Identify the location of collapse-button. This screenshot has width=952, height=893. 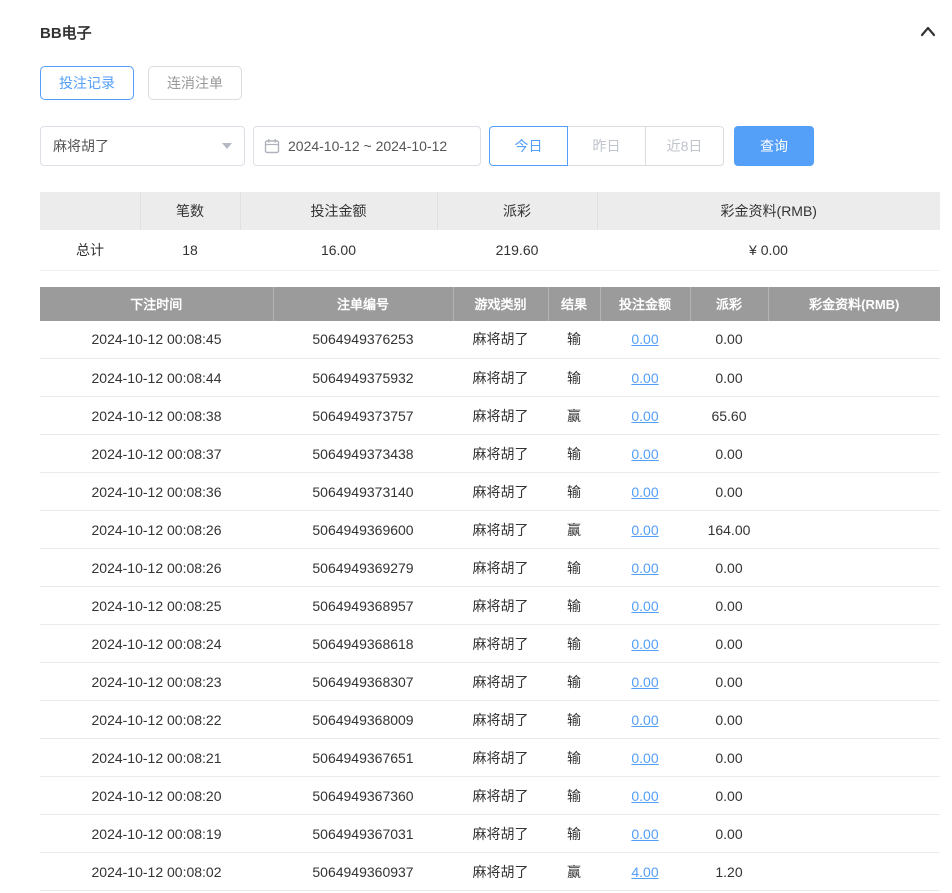
(928, 32).